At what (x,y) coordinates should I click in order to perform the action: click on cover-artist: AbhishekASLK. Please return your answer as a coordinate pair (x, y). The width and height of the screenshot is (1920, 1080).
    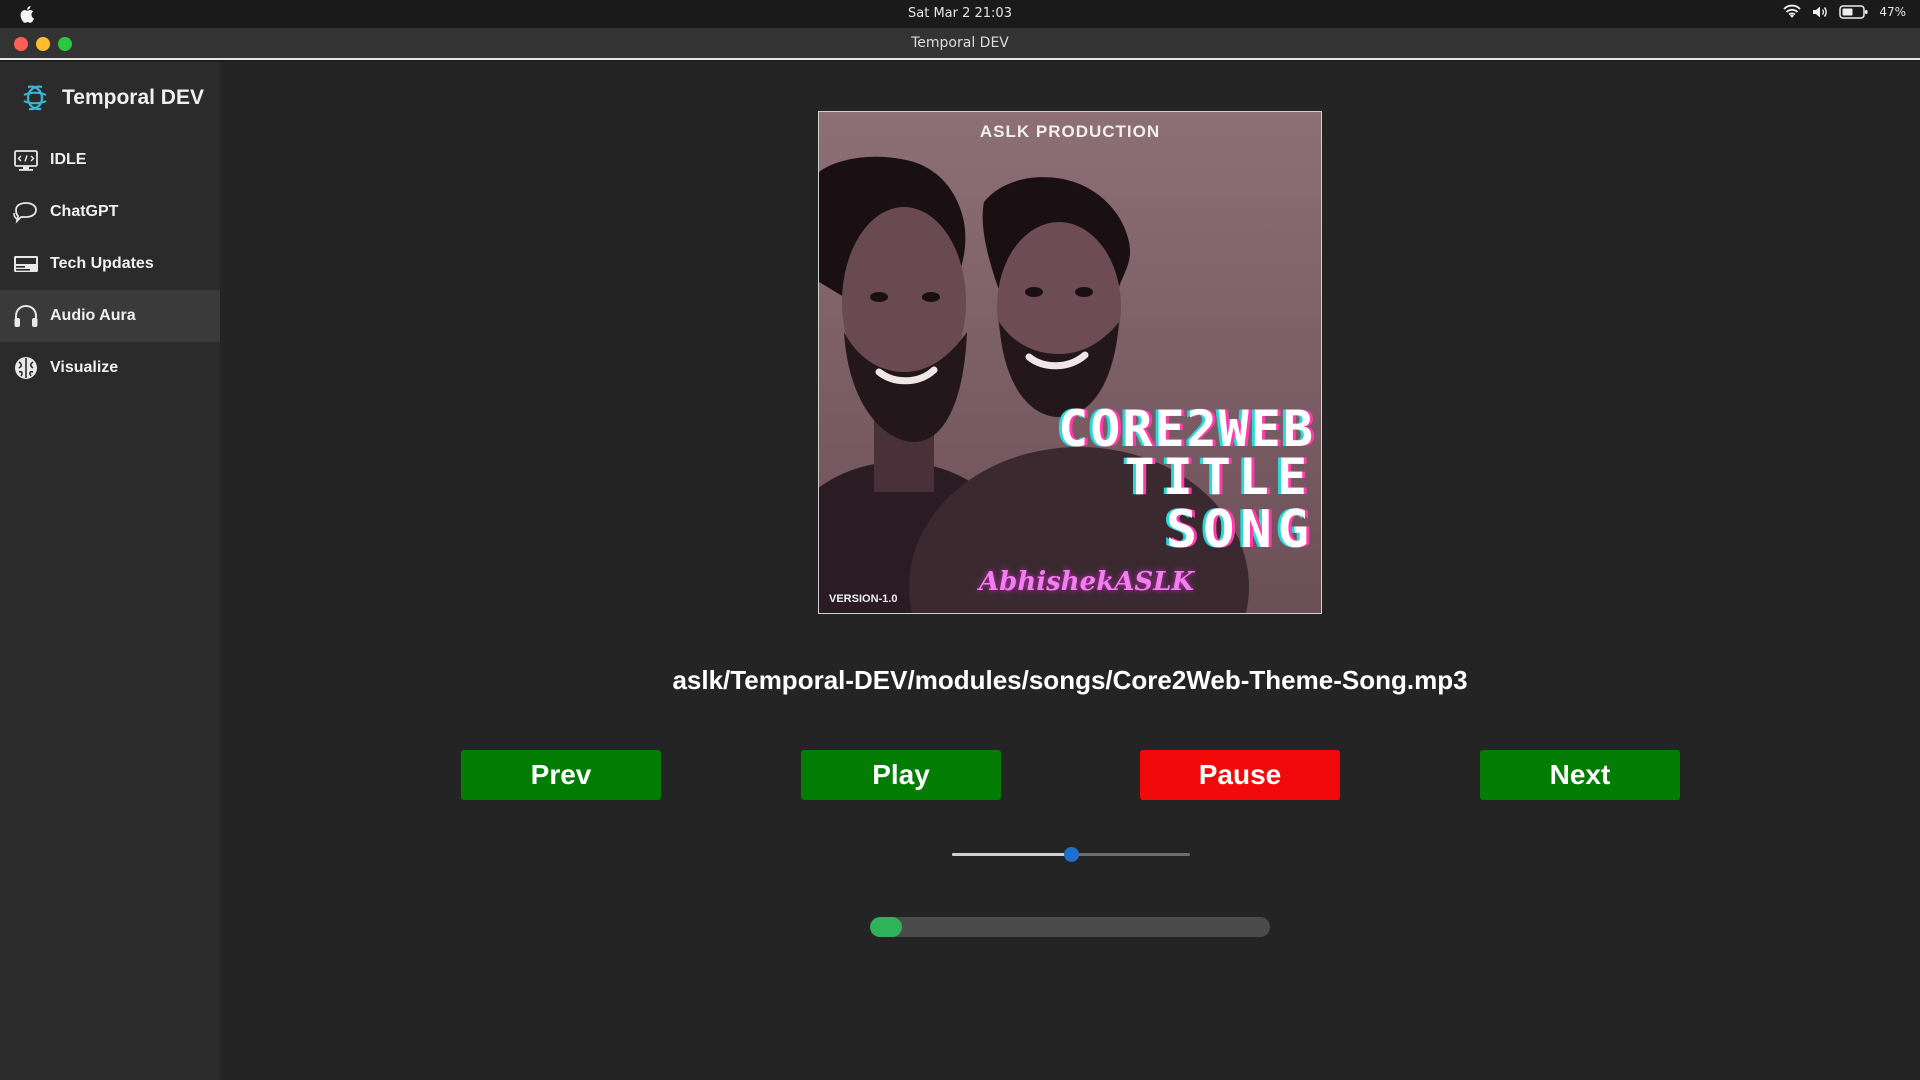
    Looking at the image, I should click on (1087, 582).